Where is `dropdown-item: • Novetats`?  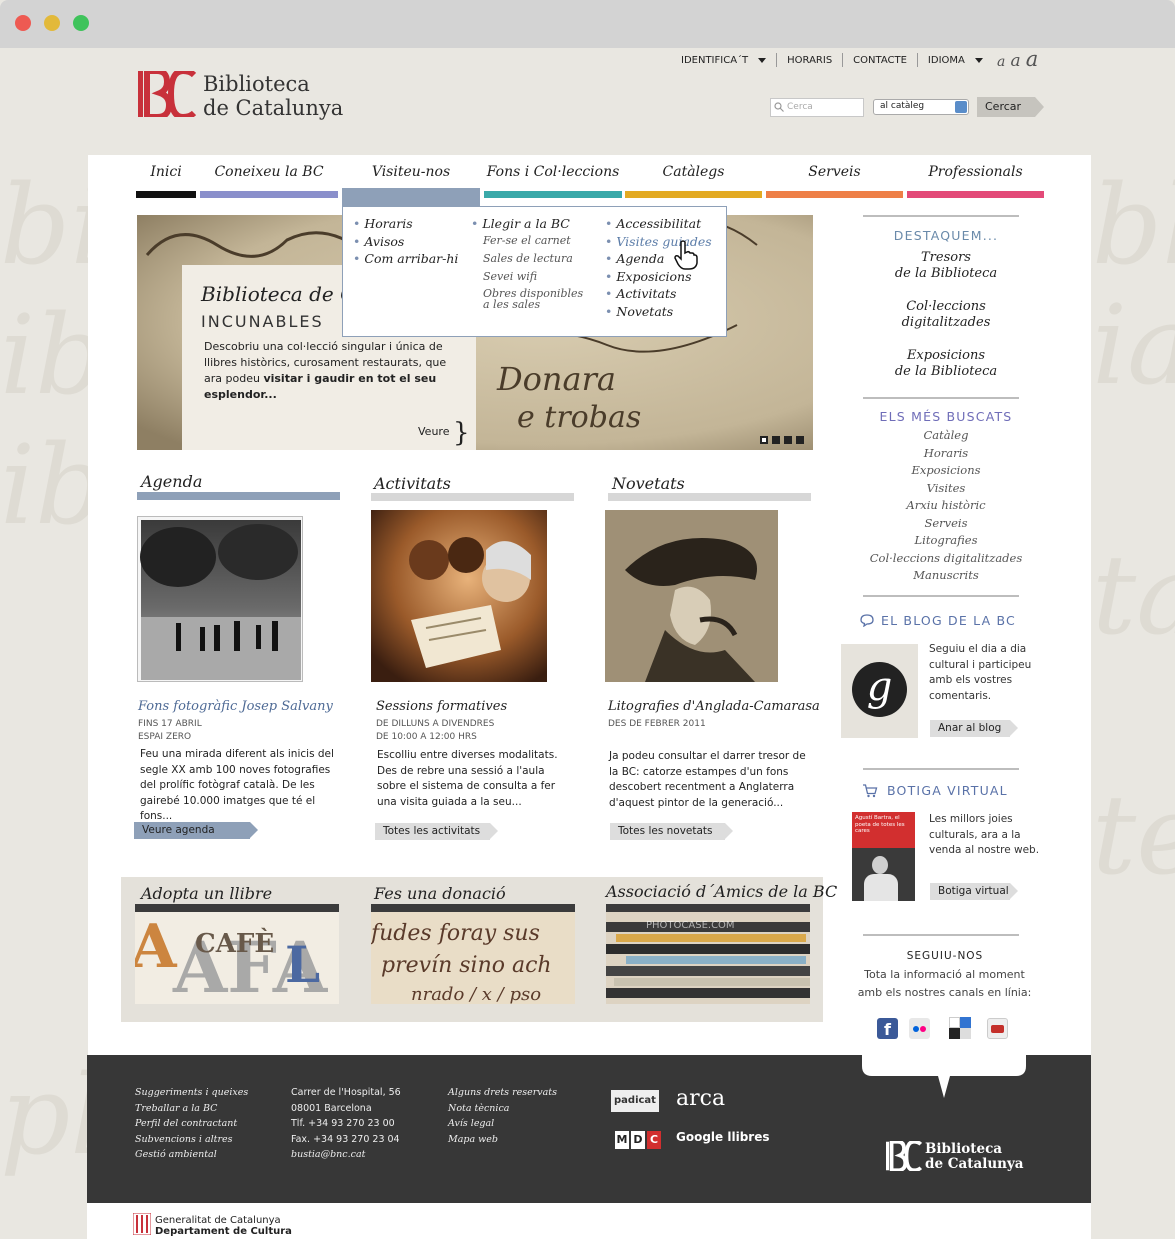 dropdown-item: • Novetats is located at coordinates (658, 313).